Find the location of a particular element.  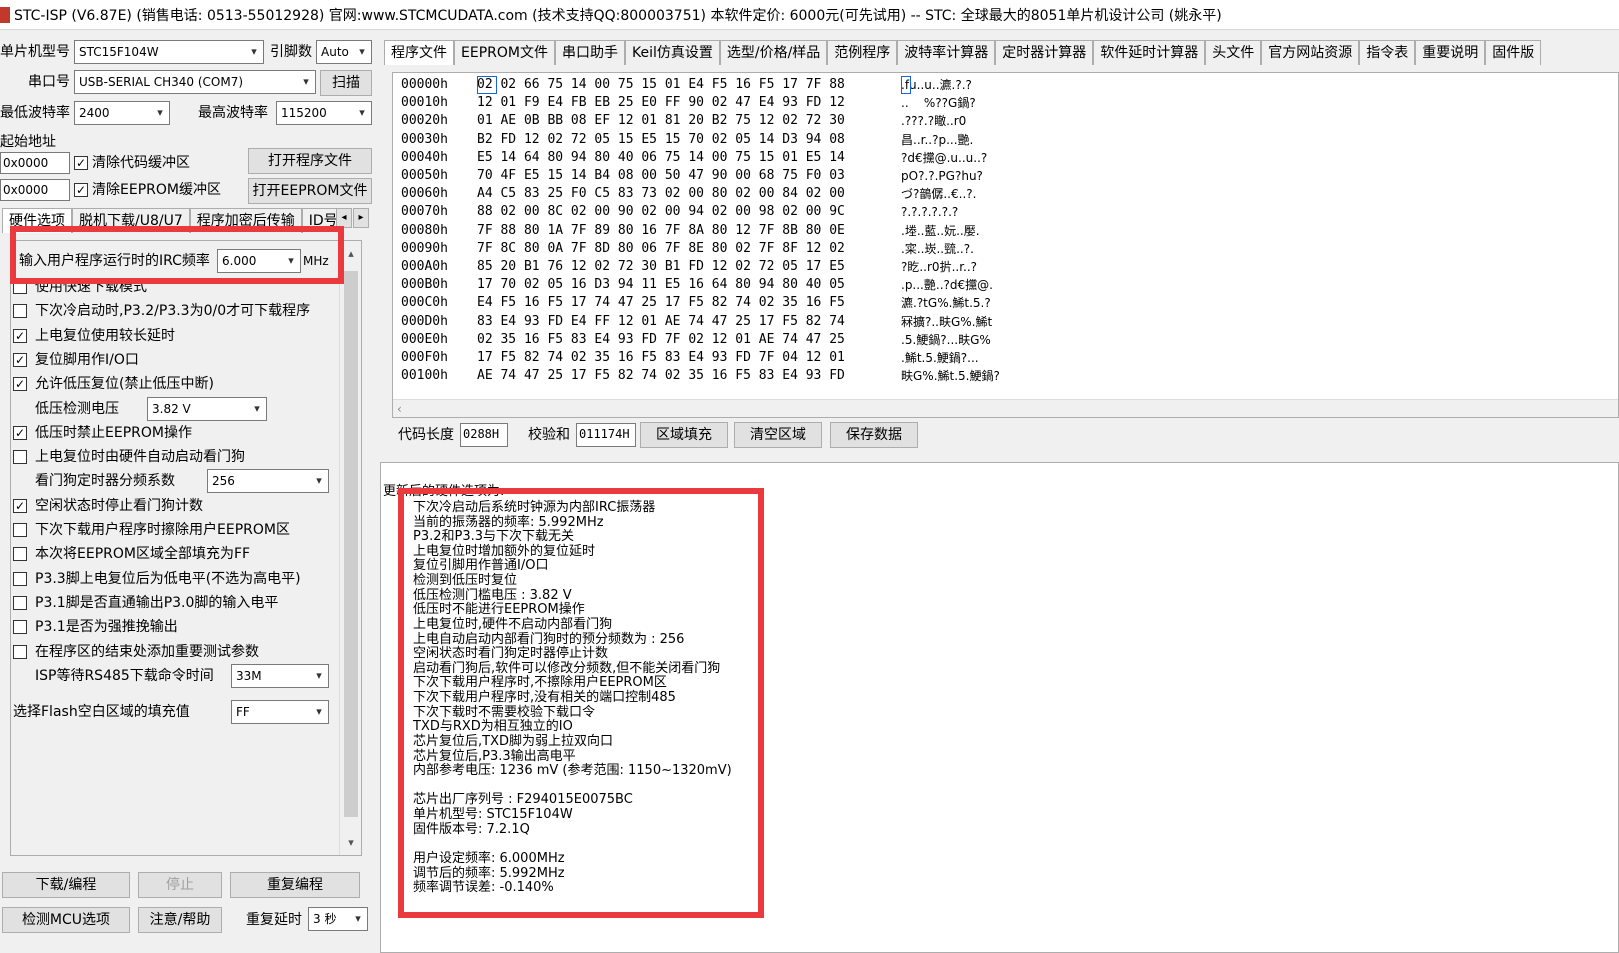

hex-address: 000D0h is located at coordinates (424, 321).